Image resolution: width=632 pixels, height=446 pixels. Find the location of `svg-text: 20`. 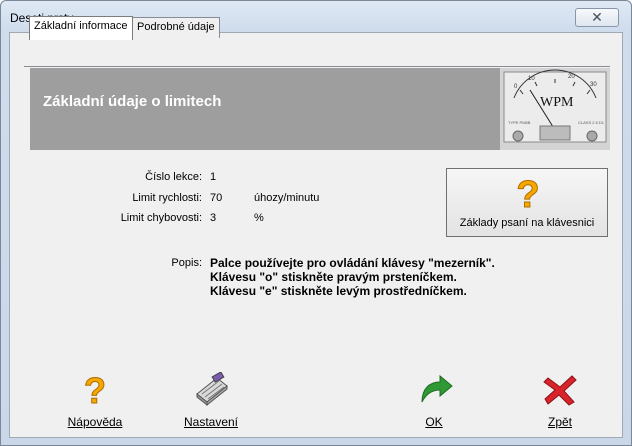

svg-text: 20 is located at coordinates (571, 77).